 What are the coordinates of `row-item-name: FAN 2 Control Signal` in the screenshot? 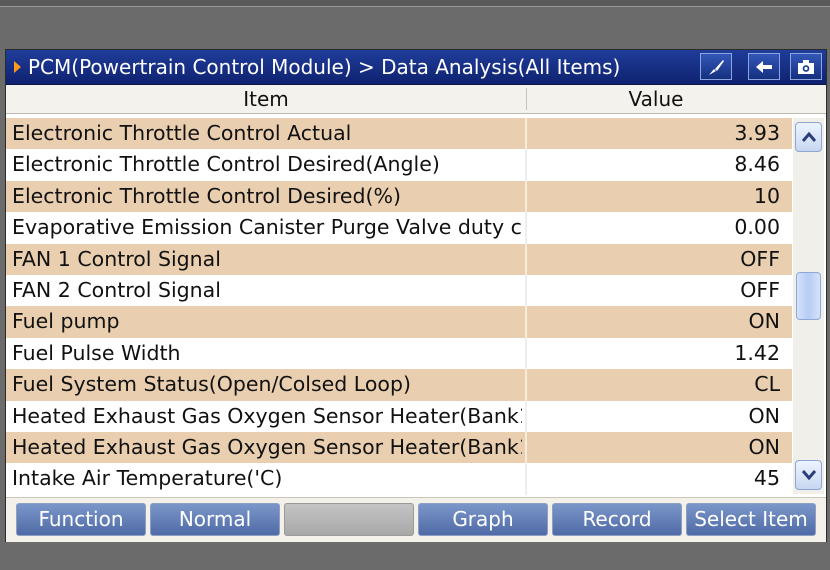 It's located at (116, 289).